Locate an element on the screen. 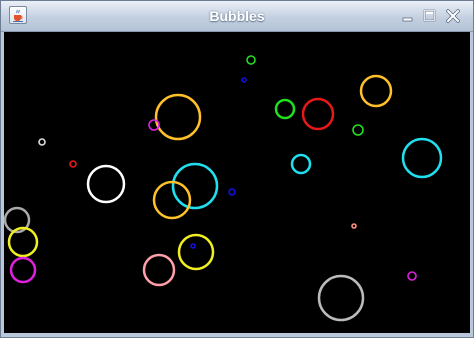 This screenshot has width=474, height=338. maximize-icon is located at coordinates (430, 16).